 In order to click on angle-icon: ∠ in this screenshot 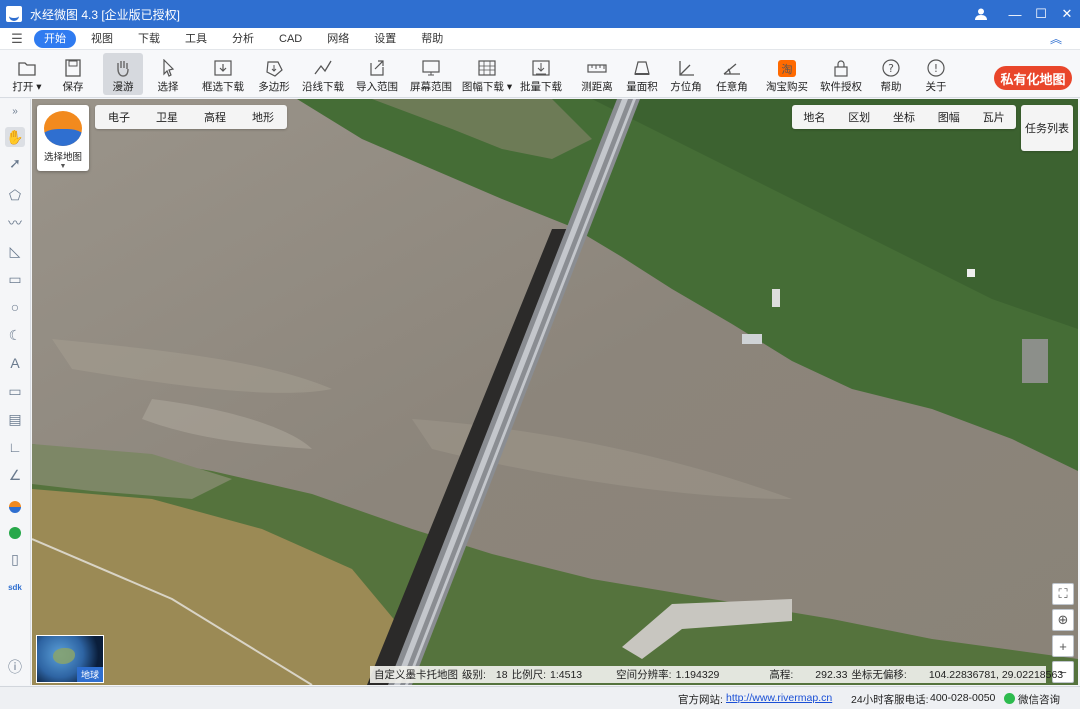, I will do `click(15, 475)`.